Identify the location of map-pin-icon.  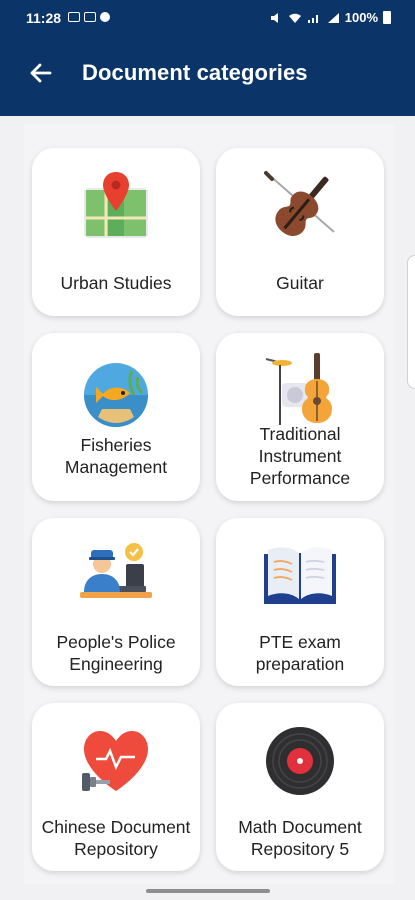
(116, 205).